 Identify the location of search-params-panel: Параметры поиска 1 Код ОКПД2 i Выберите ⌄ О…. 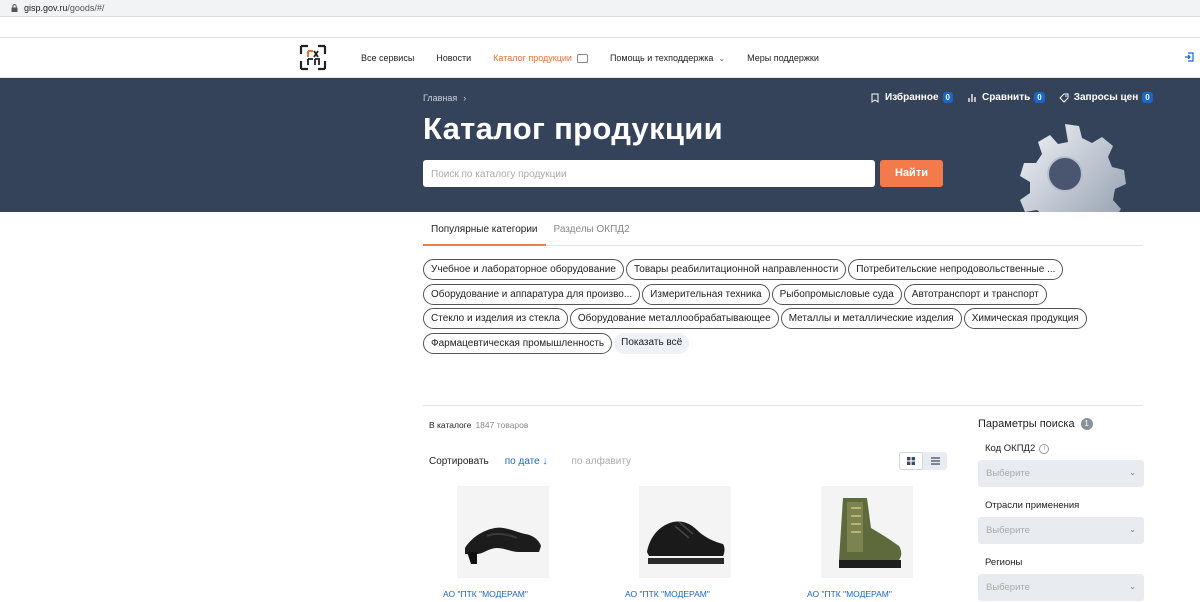
(1061, 509).